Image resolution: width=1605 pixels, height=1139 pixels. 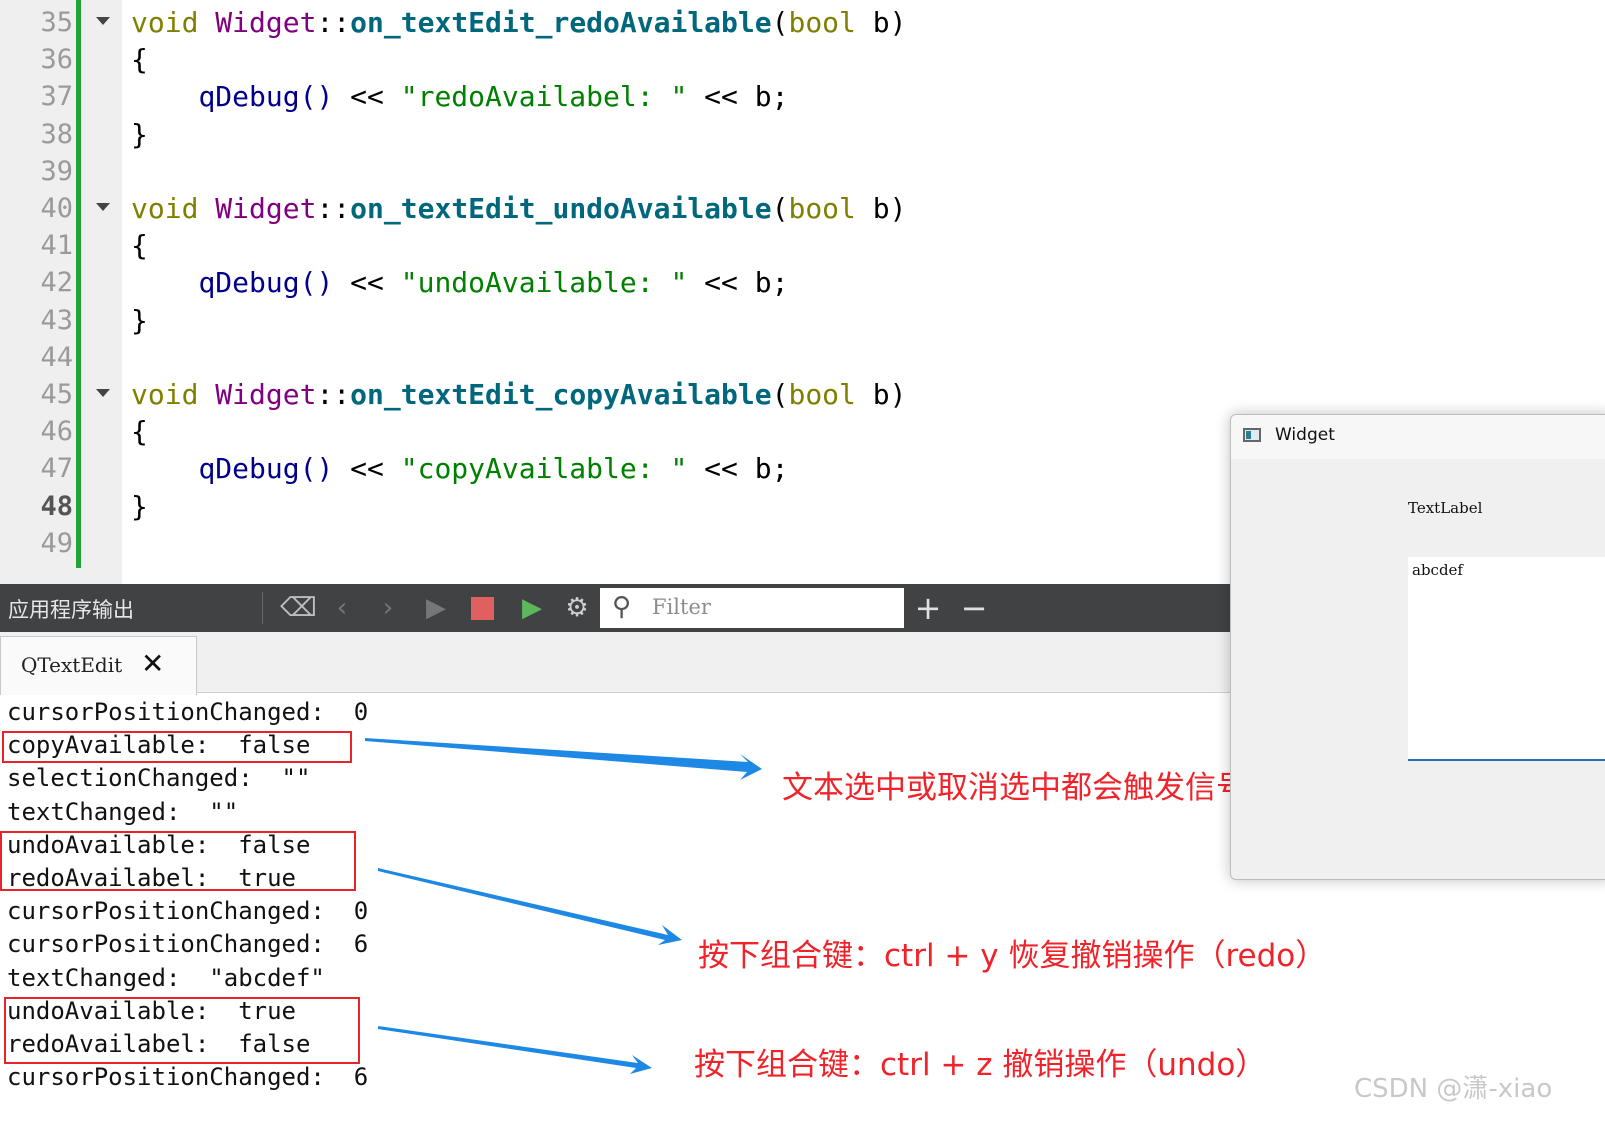 I want to click on text-label: TextLabel, so click(x=1445, y=508).